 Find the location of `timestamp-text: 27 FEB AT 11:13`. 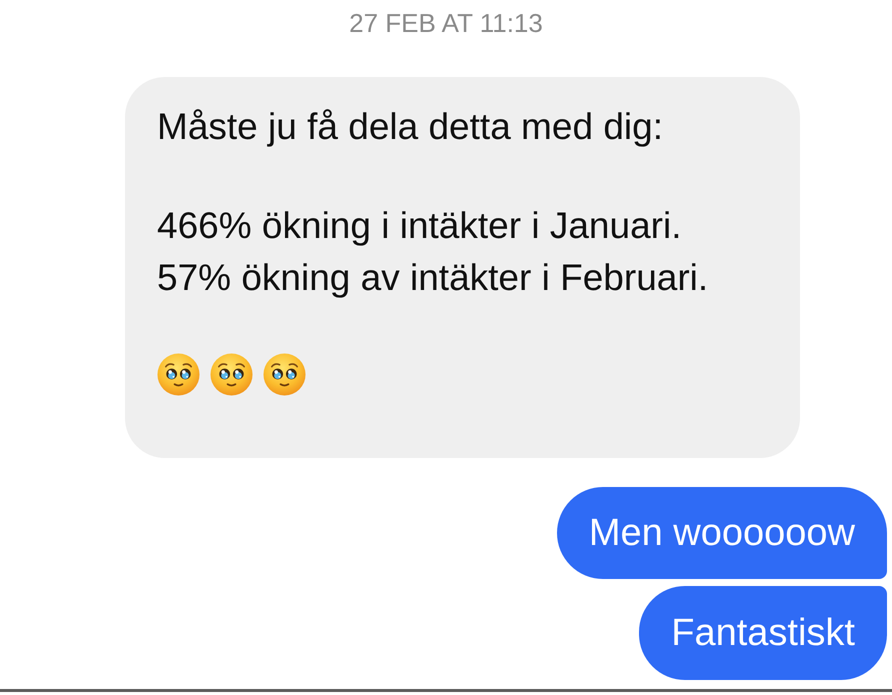

timestamp-text: 27 FEB AT 11:13 is located at coordinates (446, 23).